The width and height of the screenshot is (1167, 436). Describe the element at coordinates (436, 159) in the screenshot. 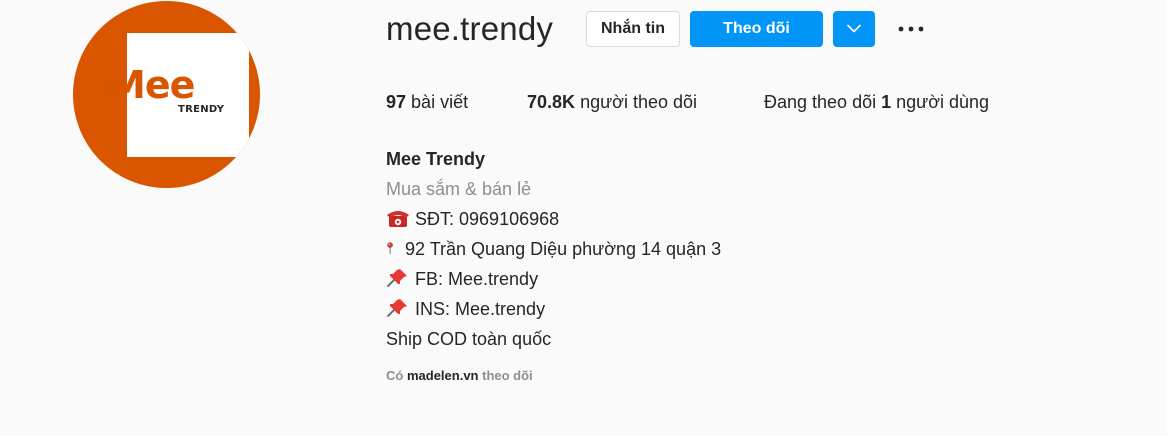

I see `profile-full-name: Mee Trendy` at that location.